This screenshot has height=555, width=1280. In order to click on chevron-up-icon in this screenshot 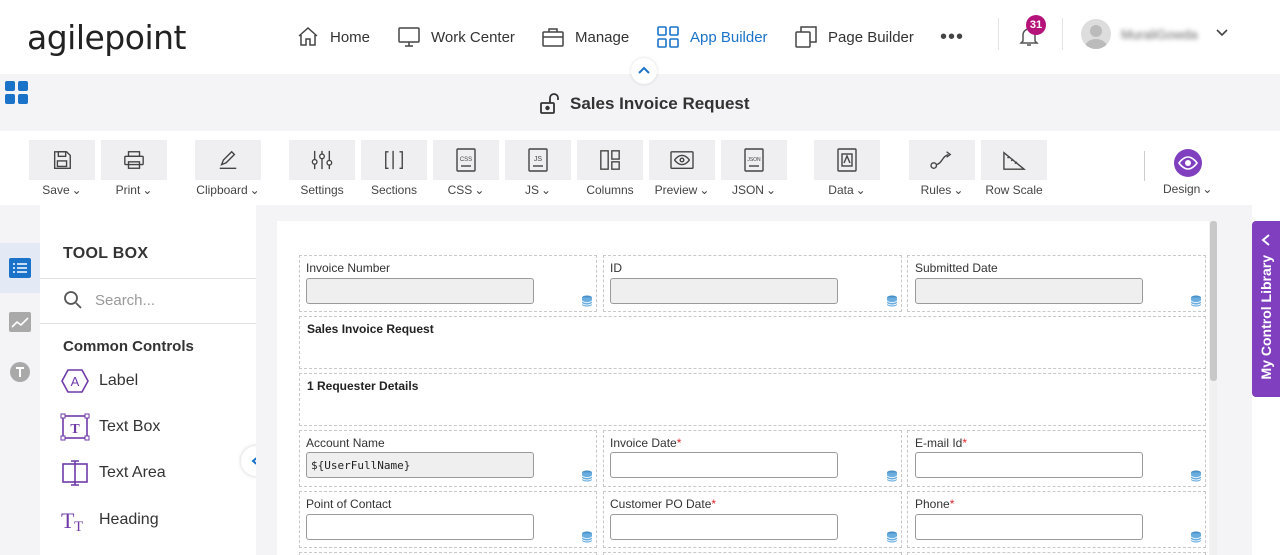, I will do `click(644, 70)`.